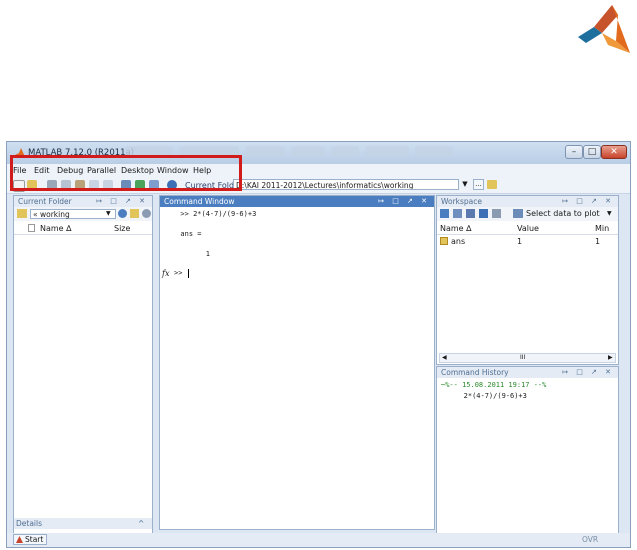 The width and height of the screenshot is (637, 550). What do you see at coordinates (180, 273) in the screenshot?
I see `command-prompt: >>` at bounding box center [180, 273].